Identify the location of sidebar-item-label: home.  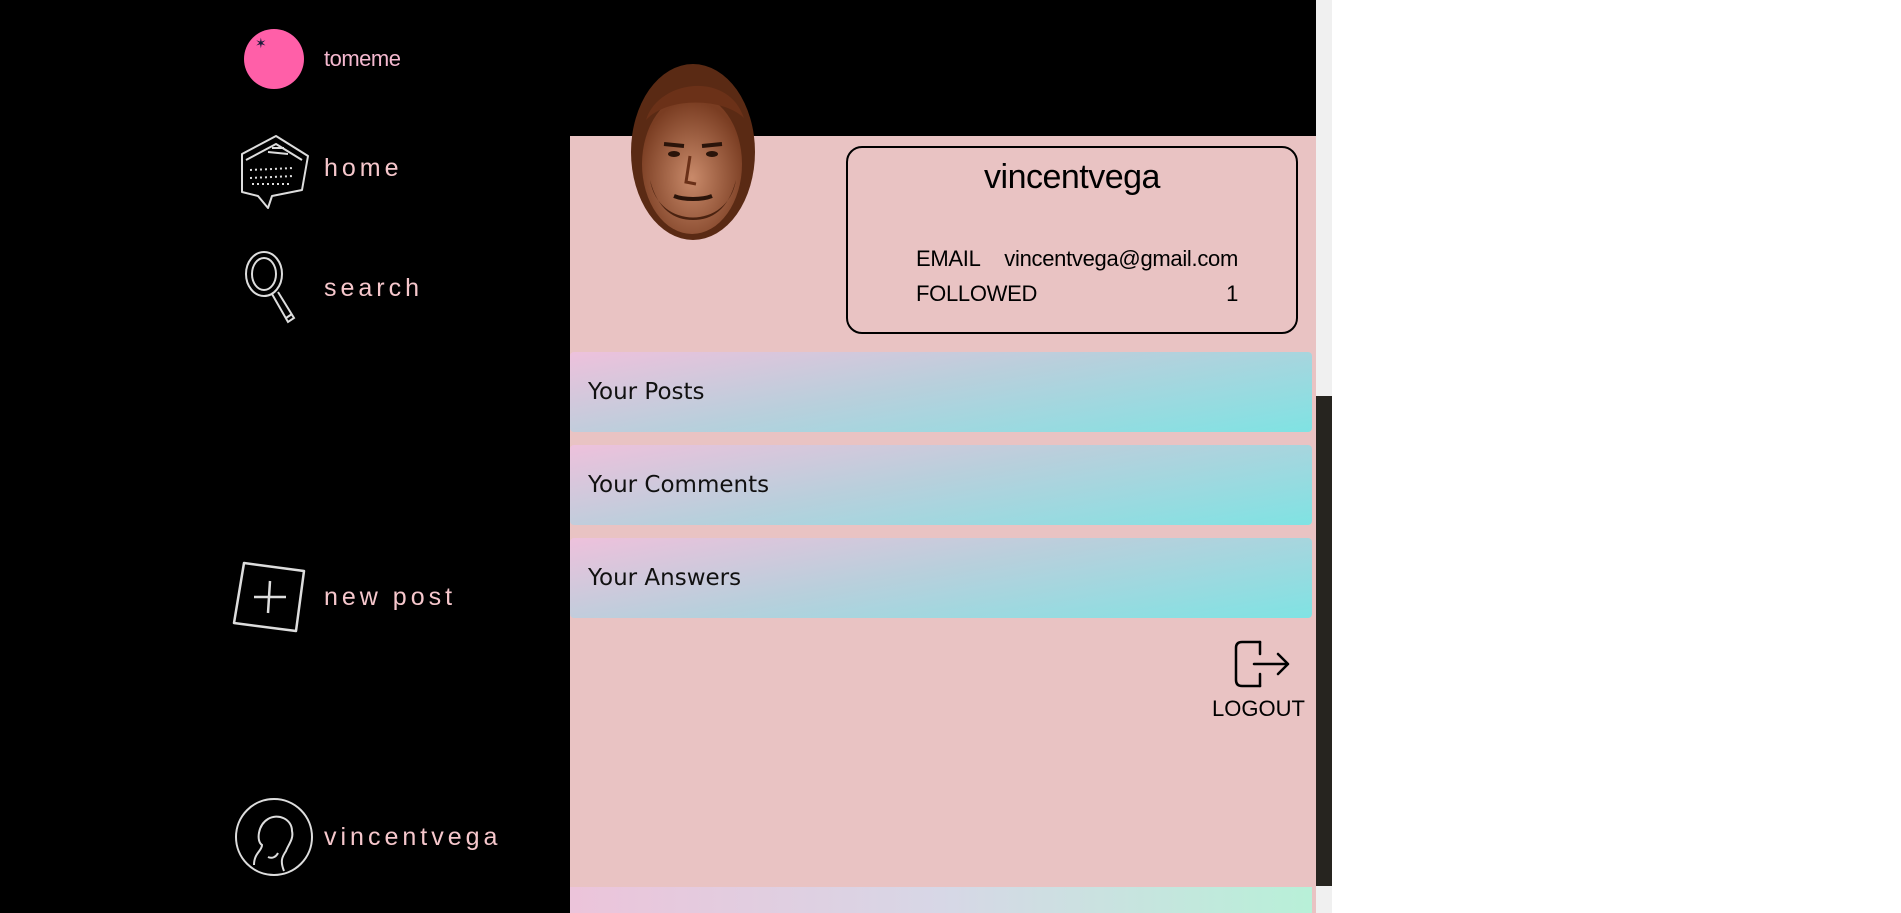
(363, 167).